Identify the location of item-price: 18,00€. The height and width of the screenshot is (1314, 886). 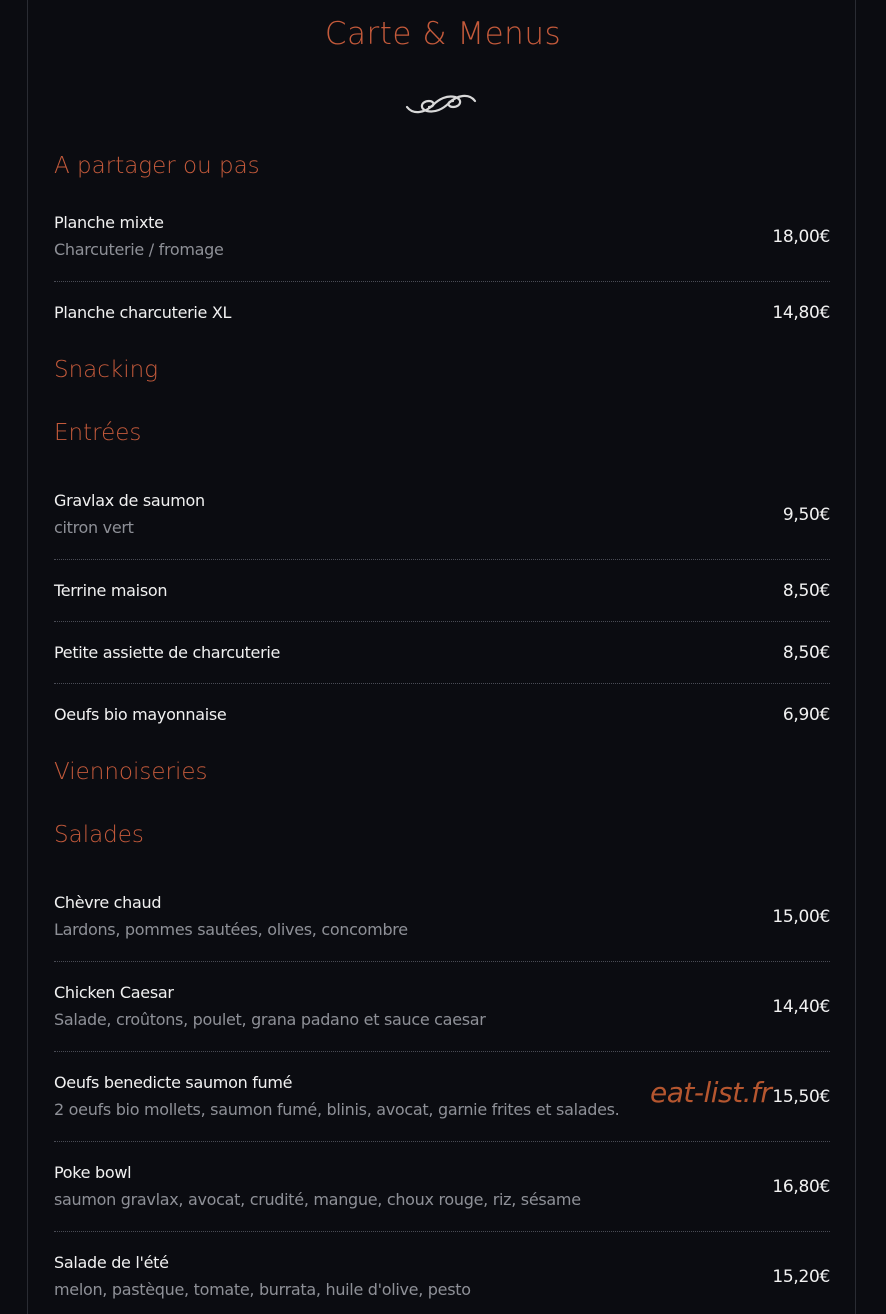
(801, 236).